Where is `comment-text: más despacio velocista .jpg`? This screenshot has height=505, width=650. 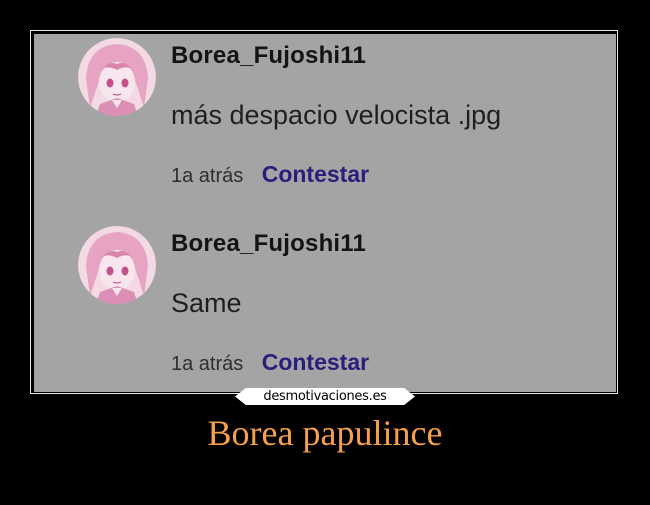 comment-text: más despacio velocista .jpg is located at coordinates (336, 115).